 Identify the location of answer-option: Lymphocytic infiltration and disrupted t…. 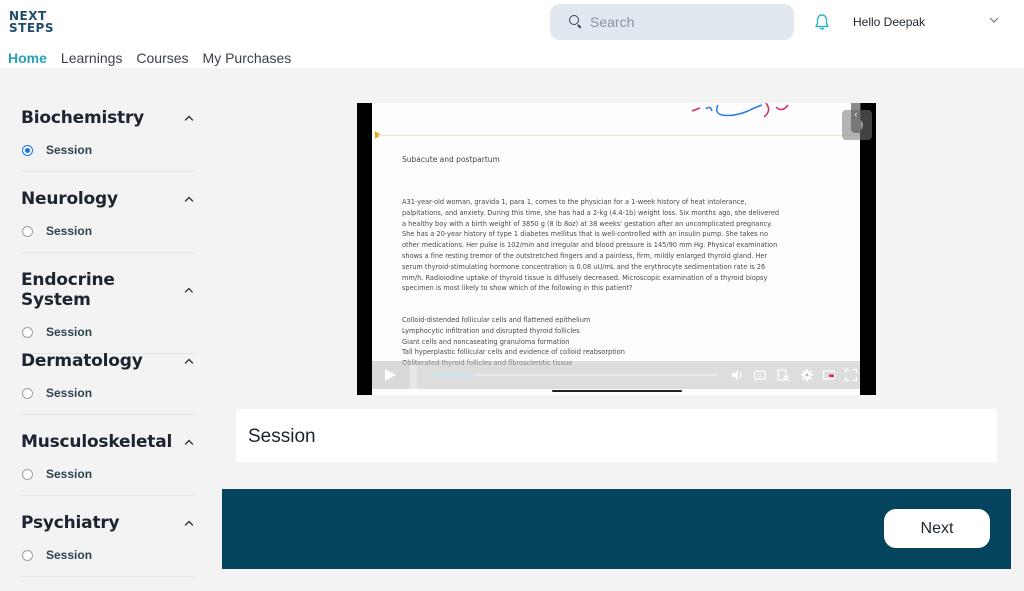
(491, 330).